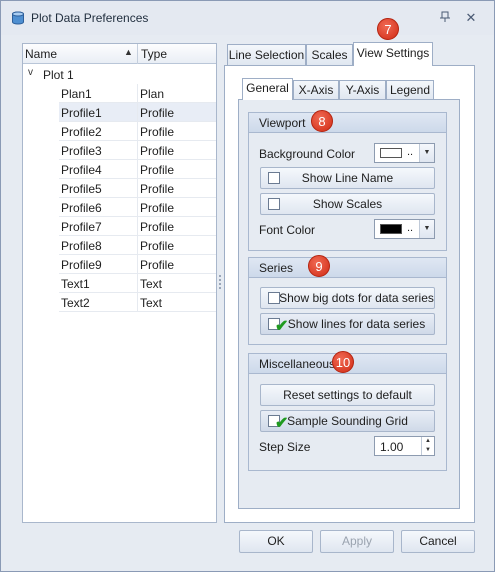  I want to click on sample-sounding-grid-toggle: ✔ Sample Sounding Grid, so click(347, 421).